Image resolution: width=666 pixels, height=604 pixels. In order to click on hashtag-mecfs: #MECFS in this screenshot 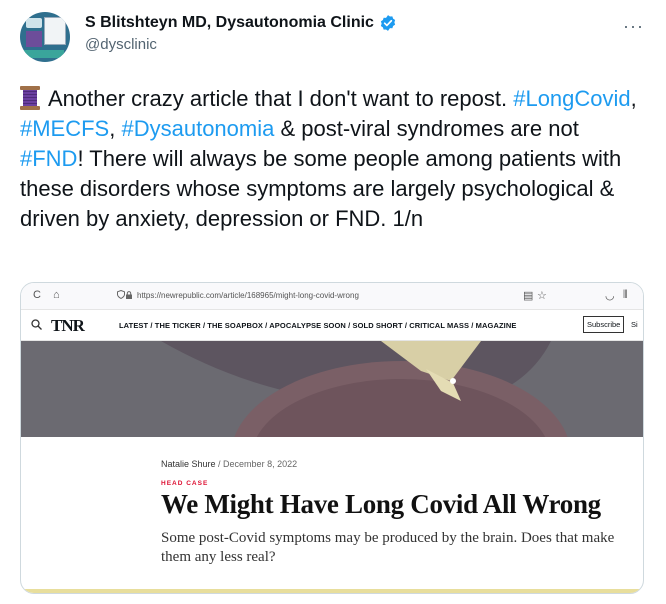, I will do `click(64, 128)`.